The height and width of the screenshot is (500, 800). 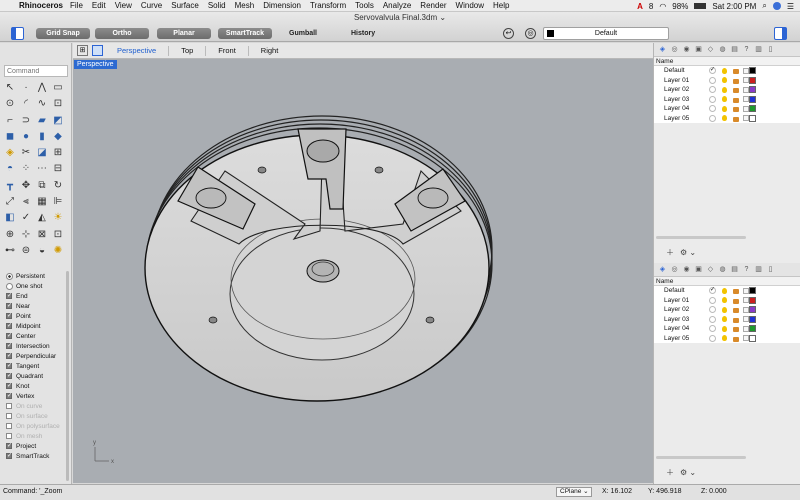 I want to click on layer-row: Layer 02, so click(x=727, y=90).